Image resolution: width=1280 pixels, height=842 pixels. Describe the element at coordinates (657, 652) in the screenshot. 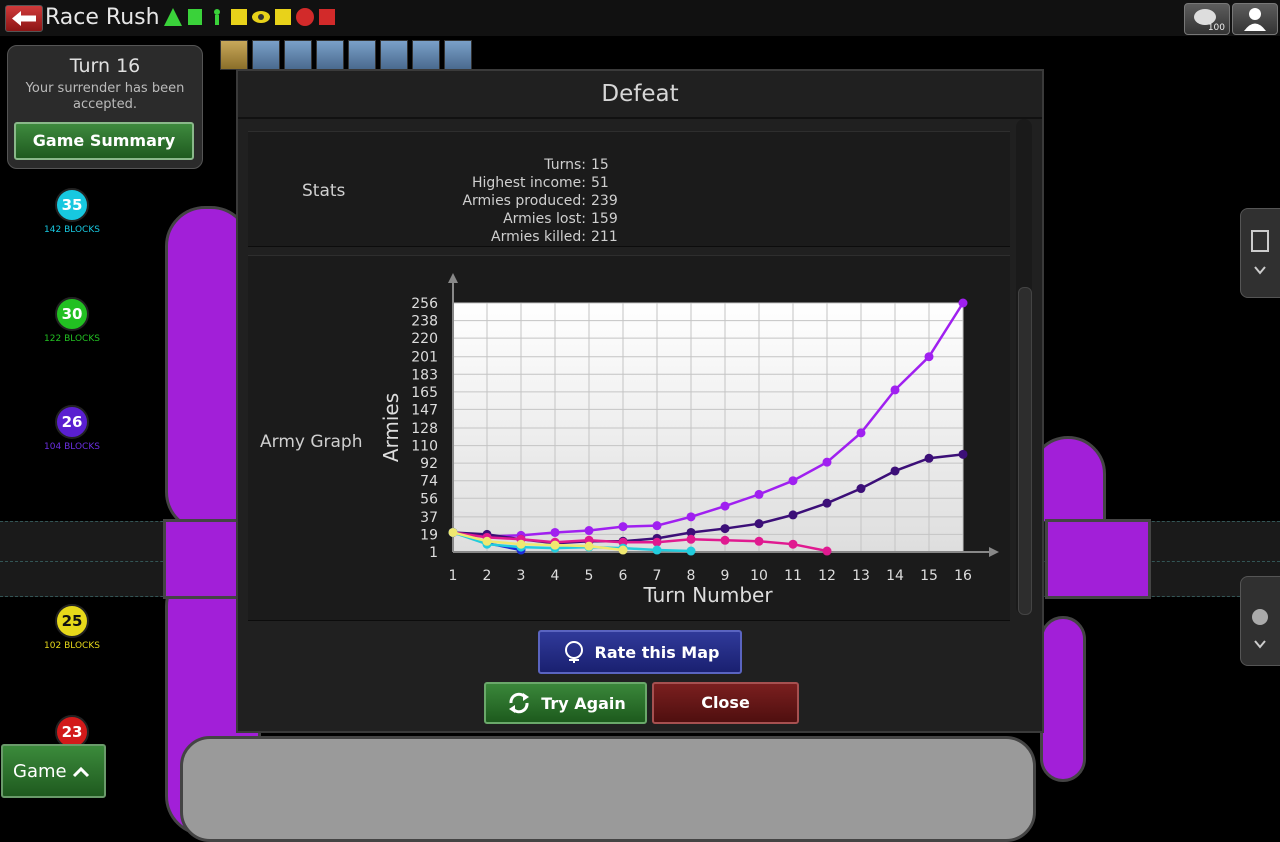

I see `rate-map-label: Rate this Map` at that location.